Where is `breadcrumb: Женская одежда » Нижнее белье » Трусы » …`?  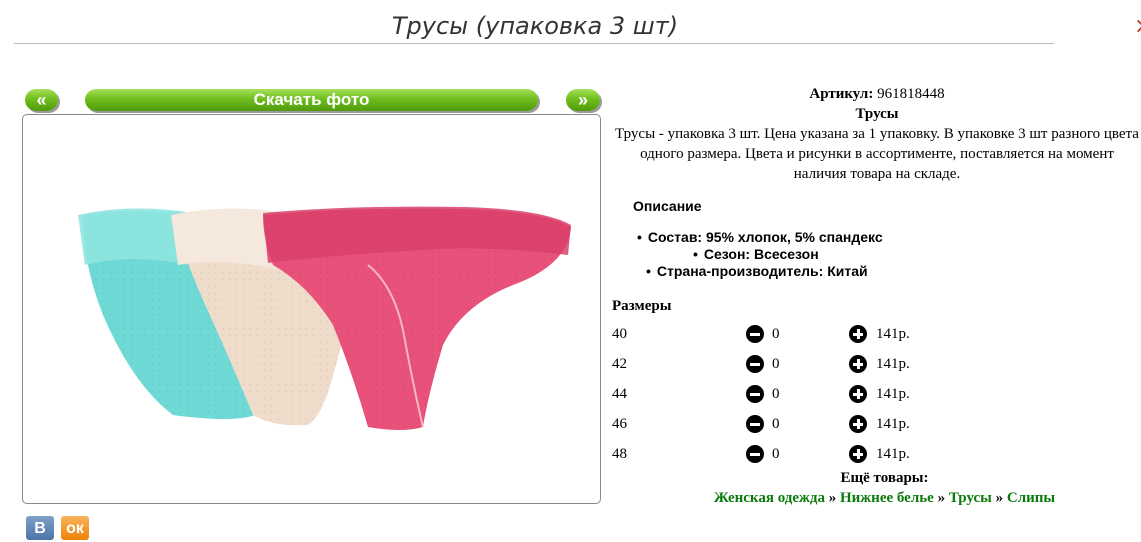
breadcrumb: Женская одежда » Нижнее белье » Трусы » … is located at coordinates (876, 498).